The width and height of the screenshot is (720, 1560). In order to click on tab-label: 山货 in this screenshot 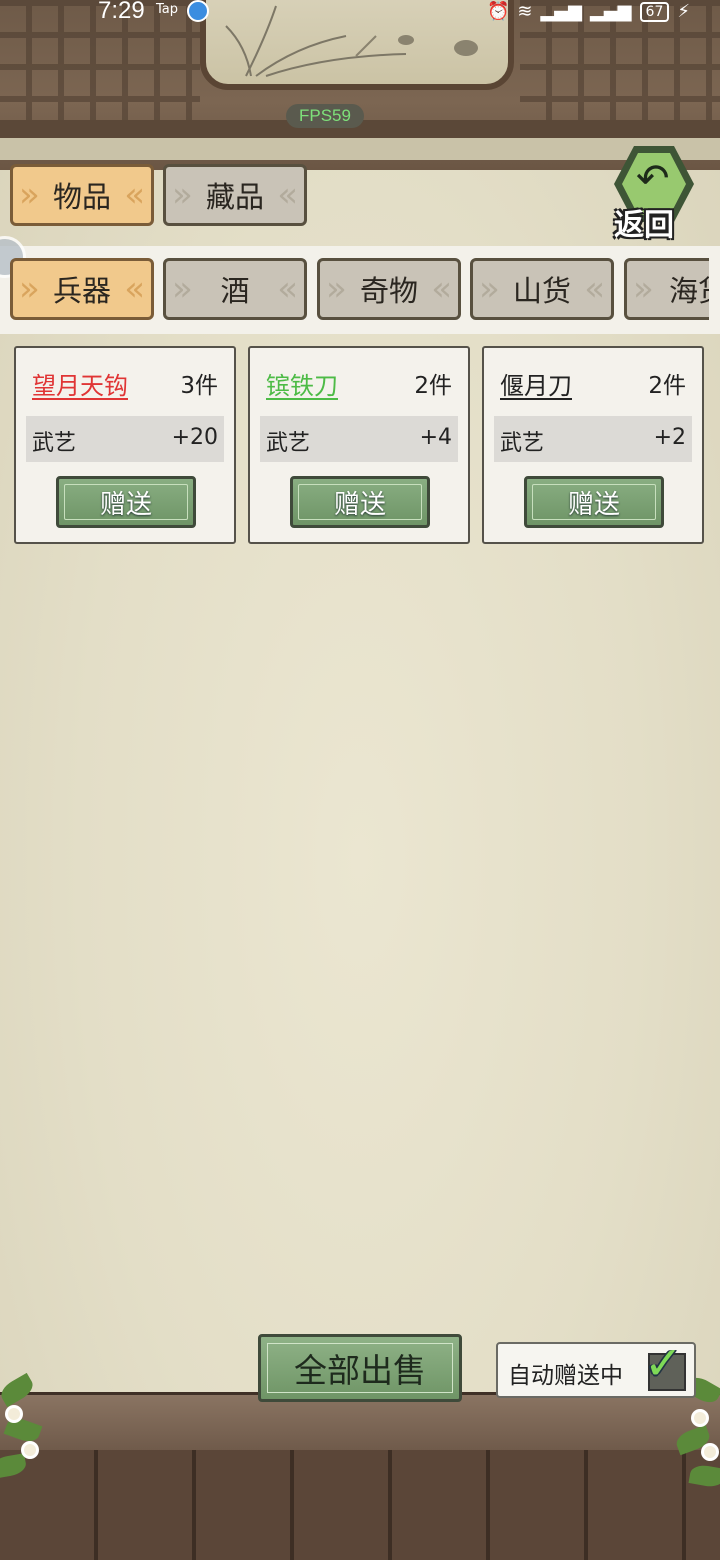, I will do `click(541, 291)`.